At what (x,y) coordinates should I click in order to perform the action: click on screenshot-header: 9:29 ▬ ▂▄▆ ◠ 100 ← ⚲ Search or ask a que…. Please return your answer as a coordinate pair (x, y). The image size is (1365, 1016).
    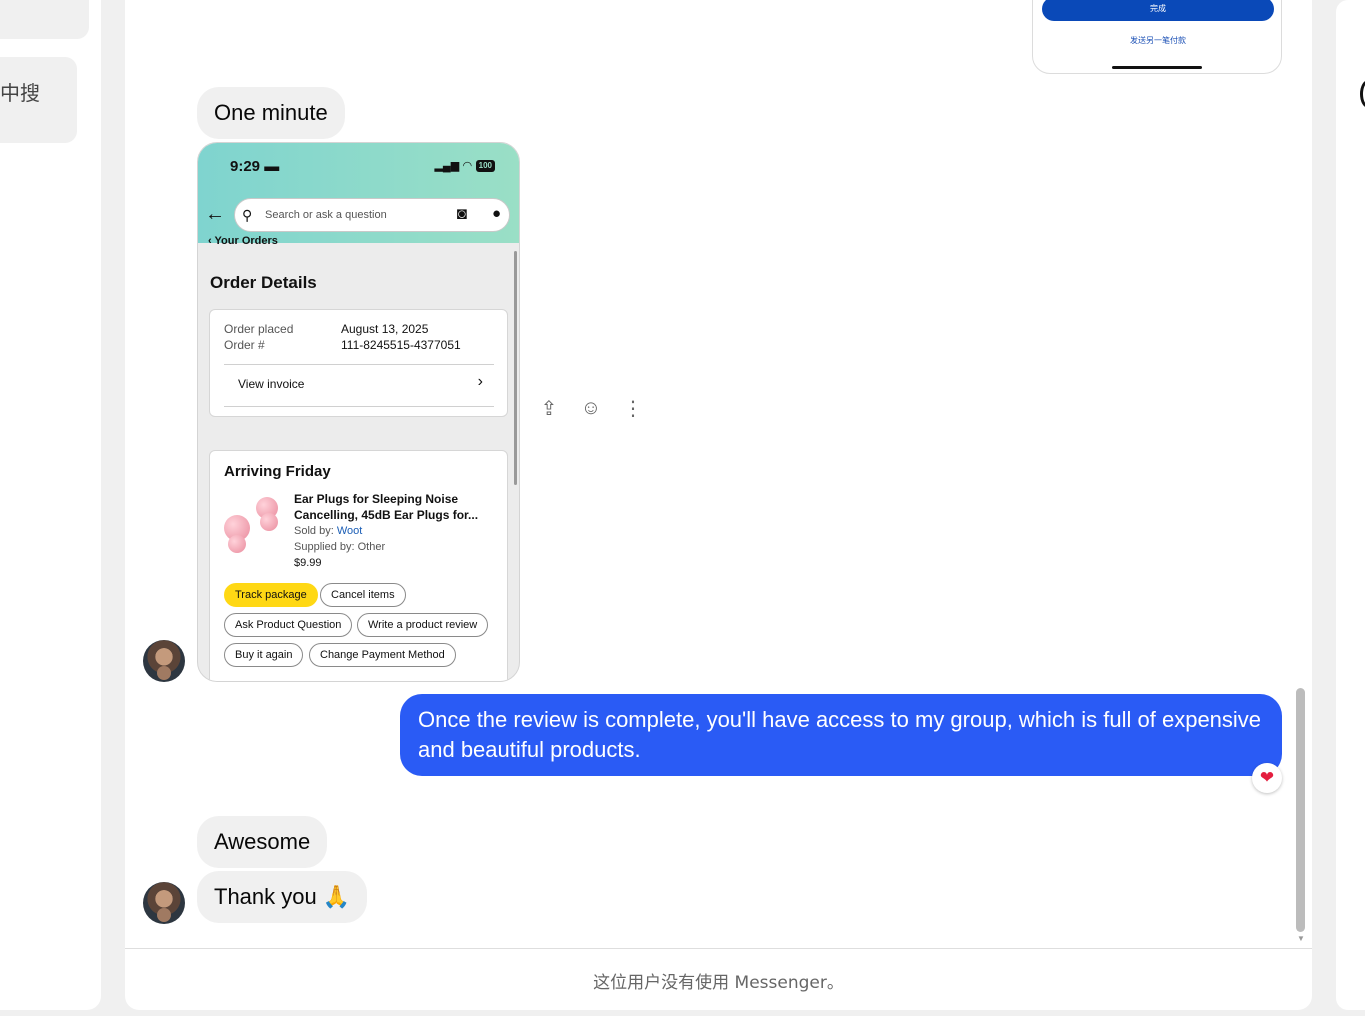
    Looking at the image, I should click on (358, 193).